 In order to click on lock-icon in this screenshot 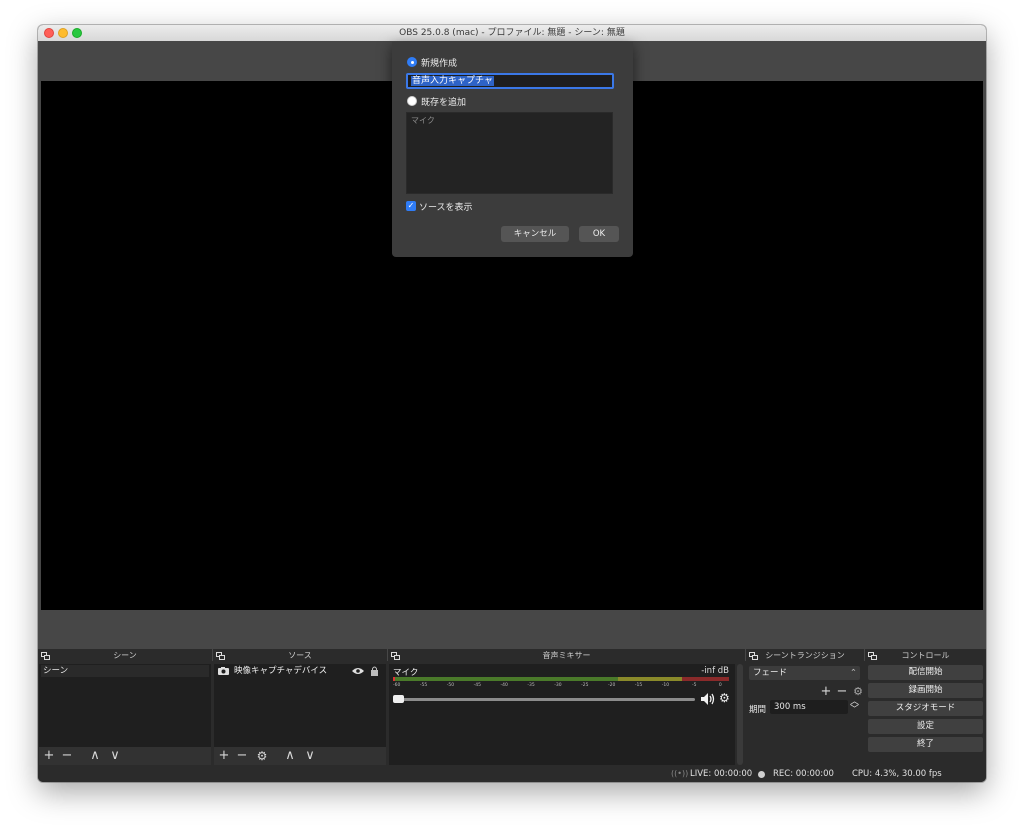, I will do `click(374, 671)`.